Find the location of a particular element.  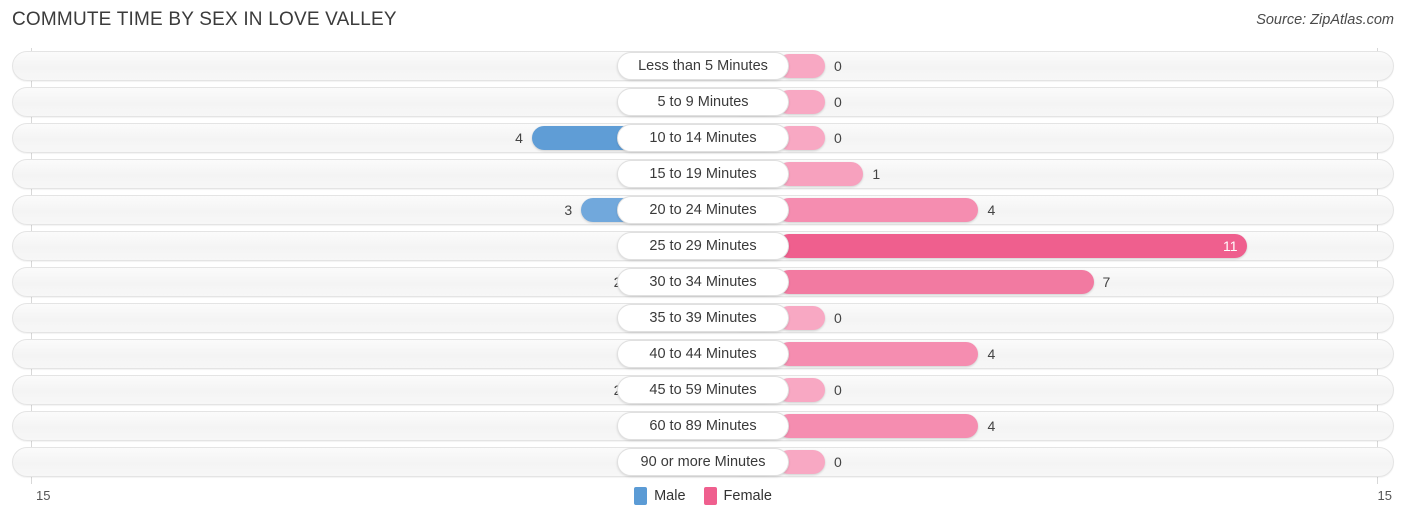

category-label: 45 to 59 Minutes is located at coordinates (703, 390).